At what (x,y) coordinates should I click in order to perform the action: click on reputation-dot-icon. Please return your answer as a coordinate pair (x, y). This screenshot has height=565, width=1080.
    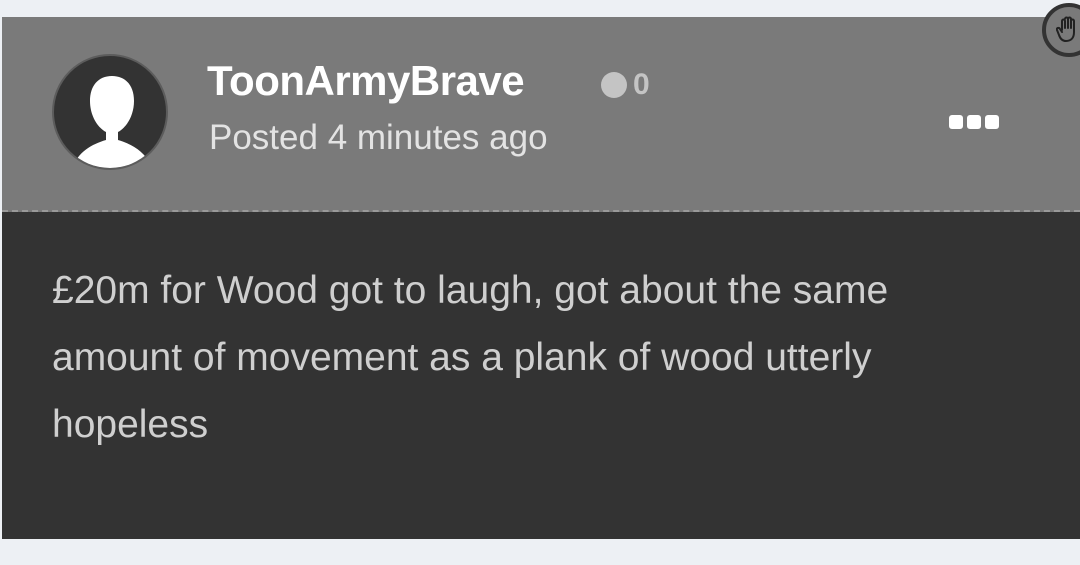
    Looking at the image, I should click on (614, 85).